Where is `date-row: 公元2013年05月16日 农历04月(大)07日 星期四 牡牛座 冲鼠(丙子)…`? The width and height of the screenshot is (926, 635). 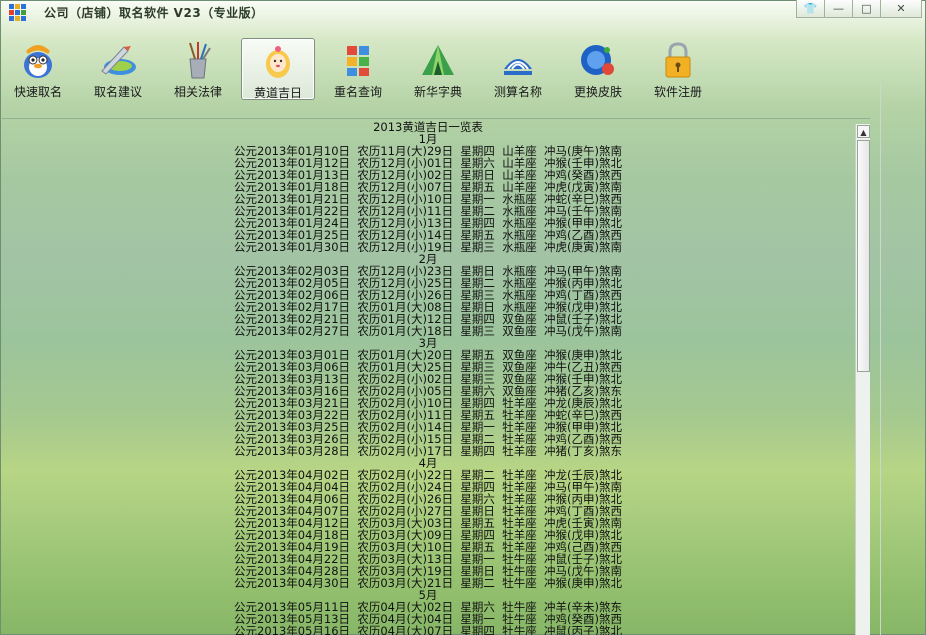 date-row: 公元2013年05月16日 农历04月(大)07日 星期四 牡牛座 冲鼠(丙子)… is located at coordinates (428, 629).